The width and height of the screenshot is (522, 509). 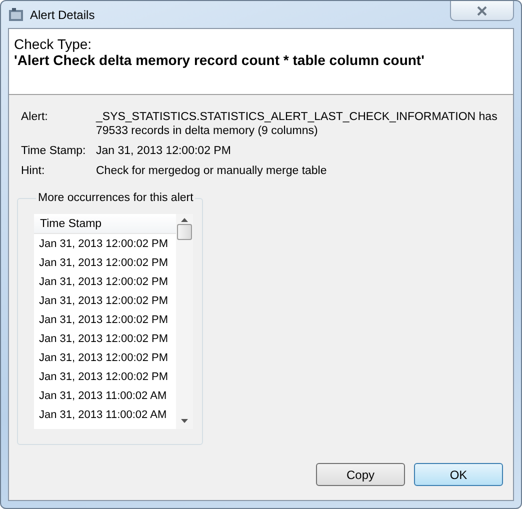 What do you see at coordinates (62, 15) in the screenshot?
I see `window-title: Alert Details` at bounding box center [62, 15].